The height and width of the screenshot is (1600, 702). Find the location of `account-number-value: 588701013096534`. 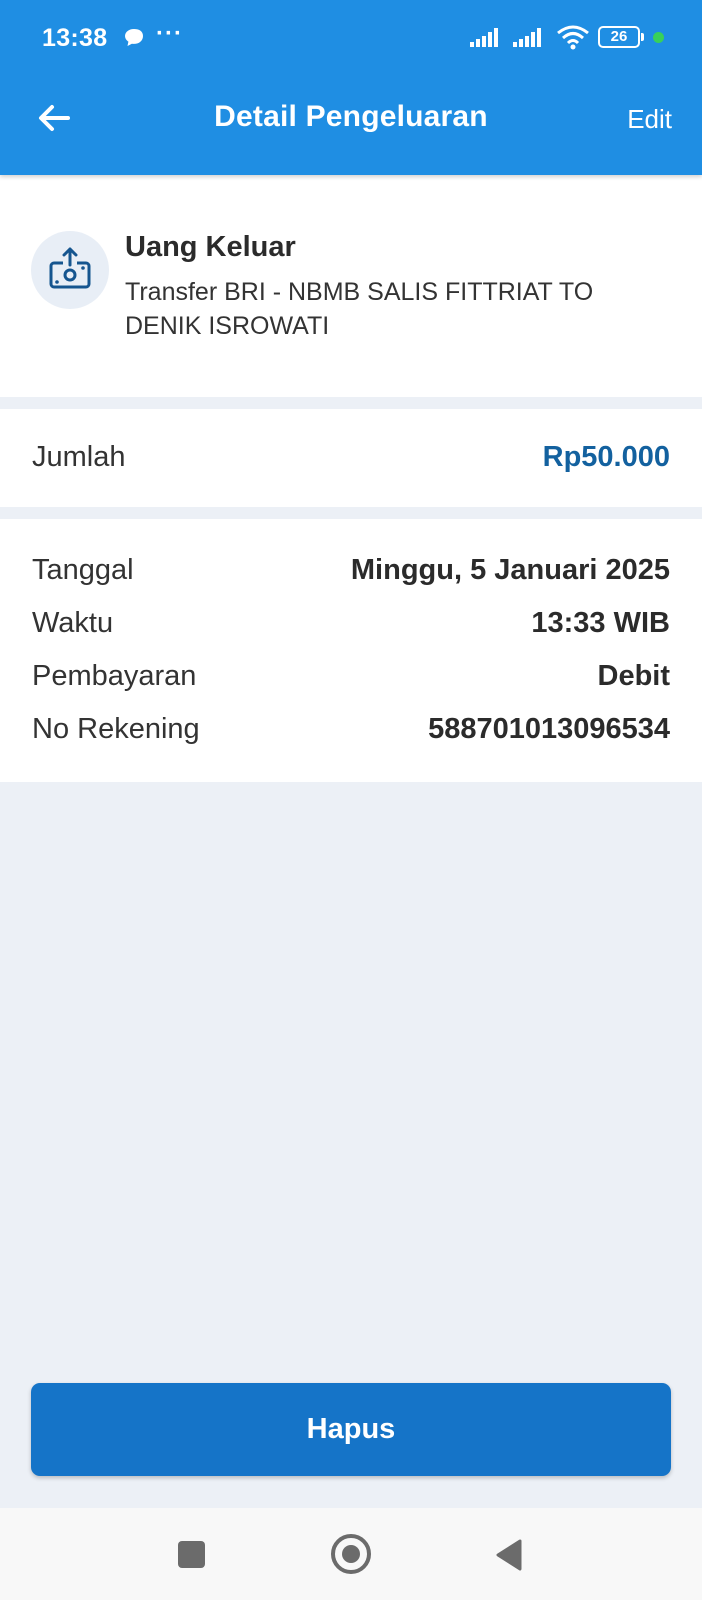

account-number-value: 588701013096534 is located at coordinates (549, 729).